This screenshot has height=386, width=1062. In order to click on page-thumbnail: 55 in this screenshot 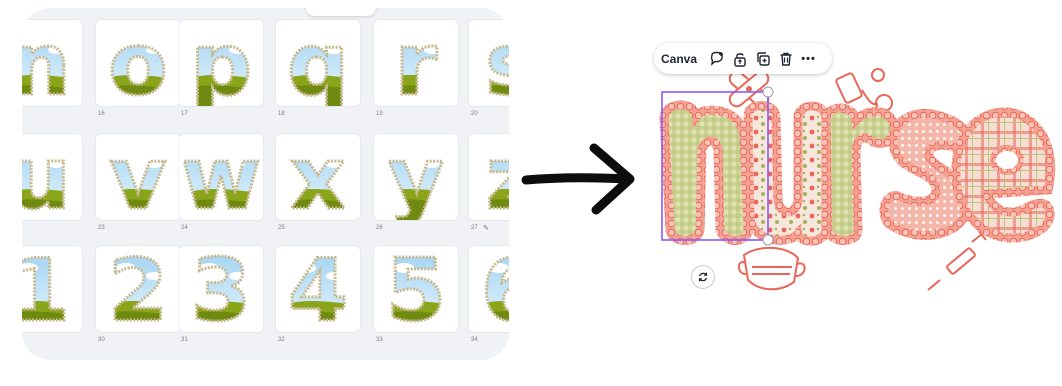, I will do `click(416, 289)`.